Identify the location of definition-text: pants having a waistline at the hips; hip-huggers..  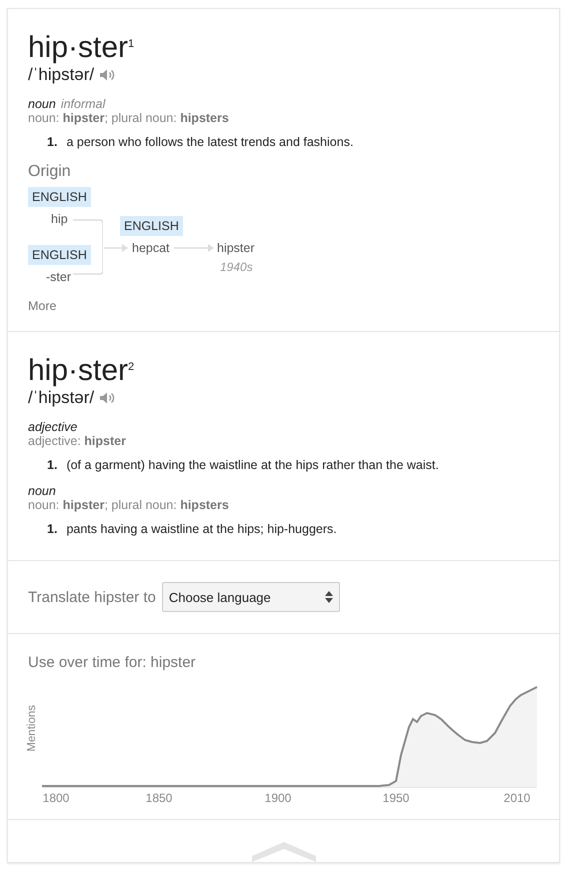
(201, 529).